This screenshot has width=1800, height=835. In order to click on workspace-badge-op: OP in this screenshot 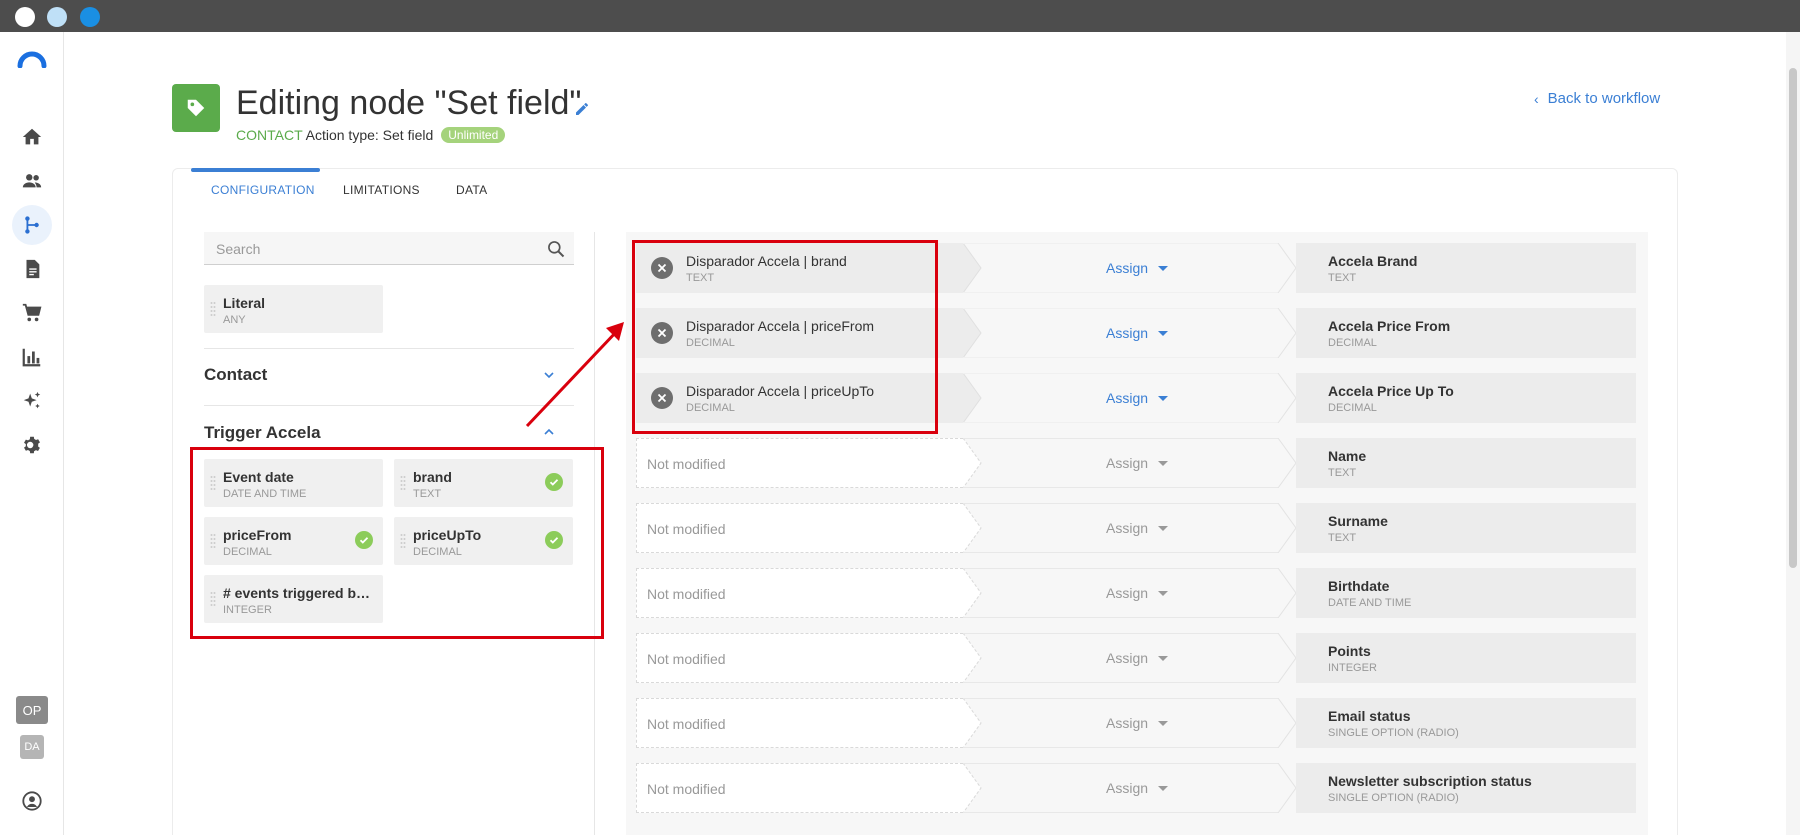, I will do `click(32, 710)`.